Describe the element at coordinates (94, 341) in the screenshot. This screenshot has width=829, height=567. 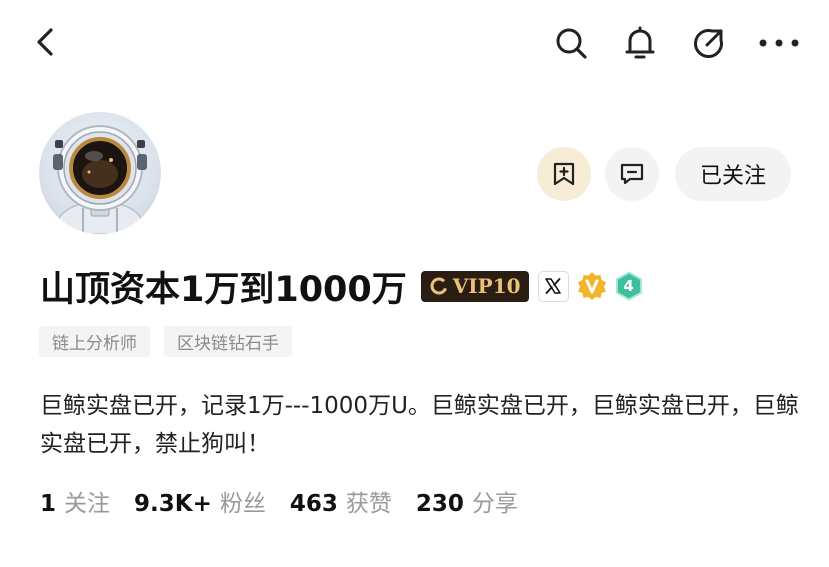
I see `tag-item: 链上分析师` at that location.